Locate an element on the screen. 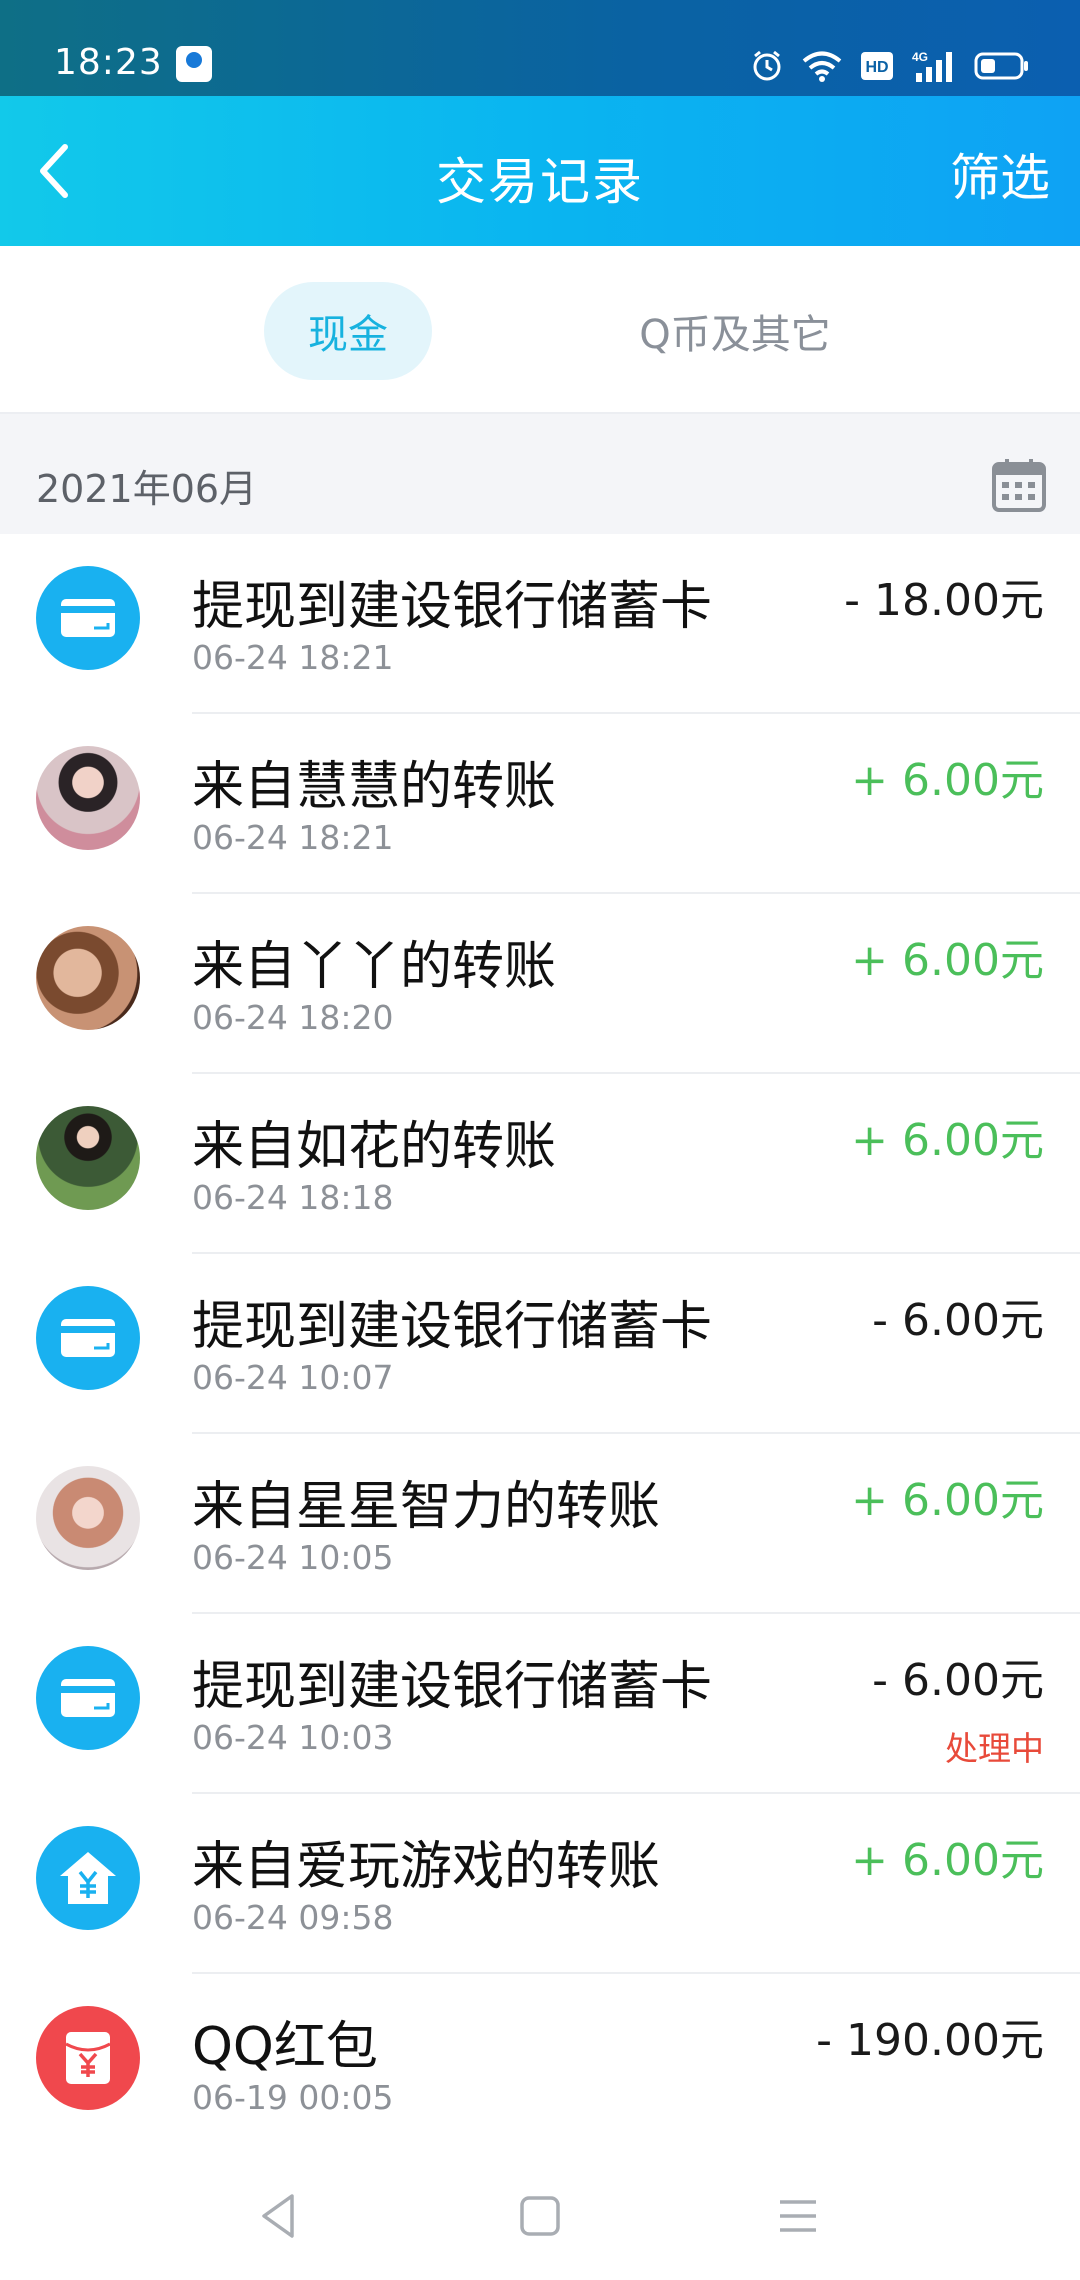  back-triangle-icon is located at coordinates (280, 2216).